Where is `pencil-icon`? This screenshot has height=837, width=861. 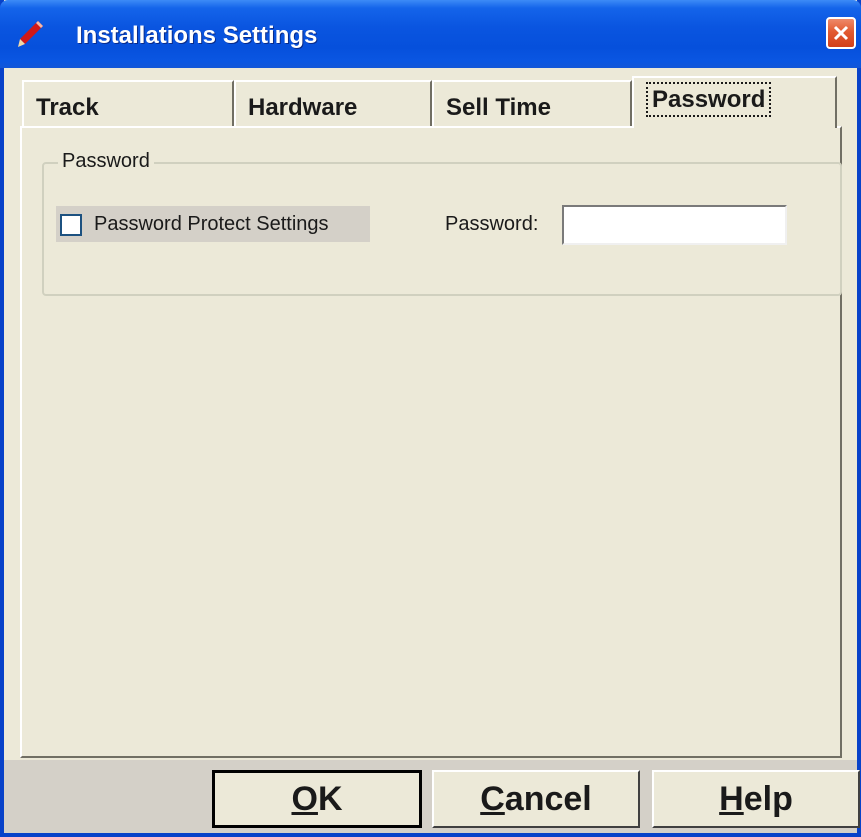 pencil-icon is located at coordinates (30, 34).